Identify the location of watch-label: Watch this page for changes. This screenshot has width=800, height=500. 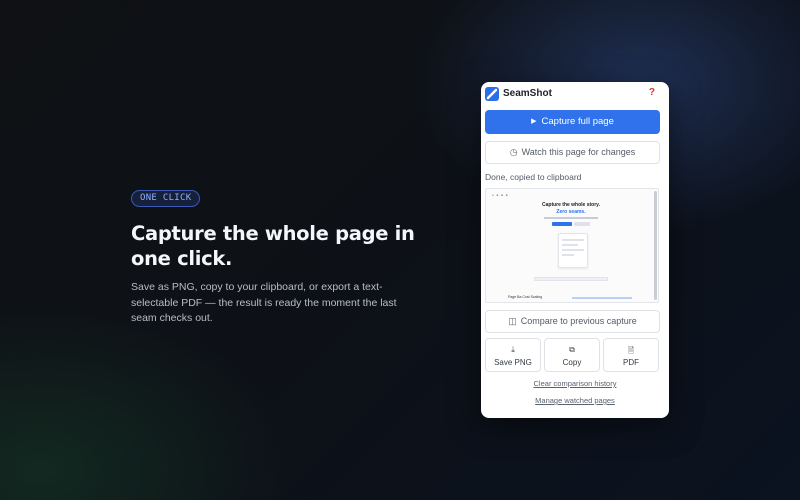
(578, 152).